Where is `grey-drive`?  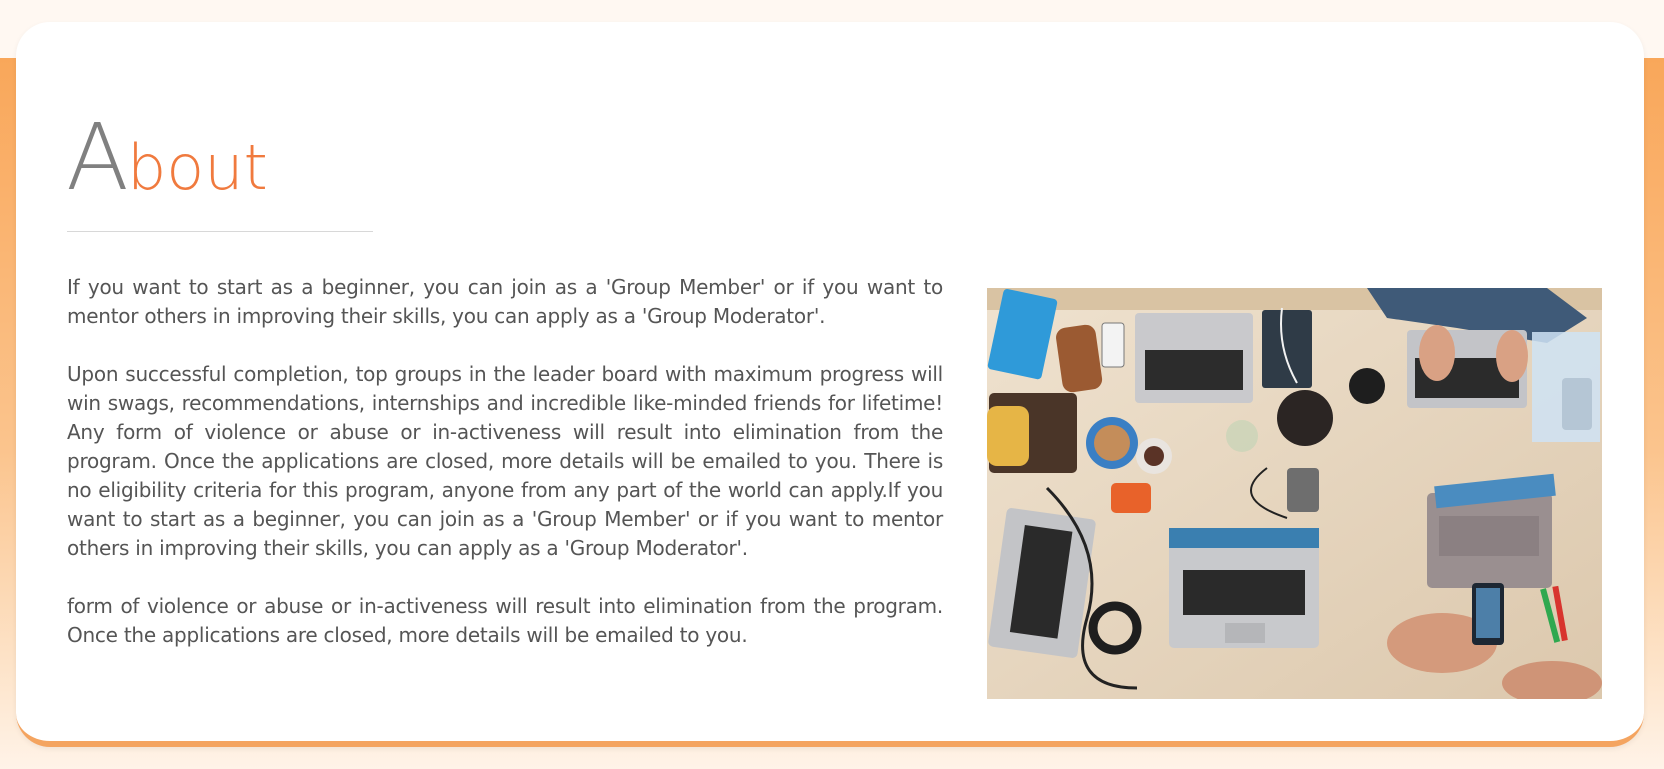 grey-drive is located at coordinates (1303, 490).